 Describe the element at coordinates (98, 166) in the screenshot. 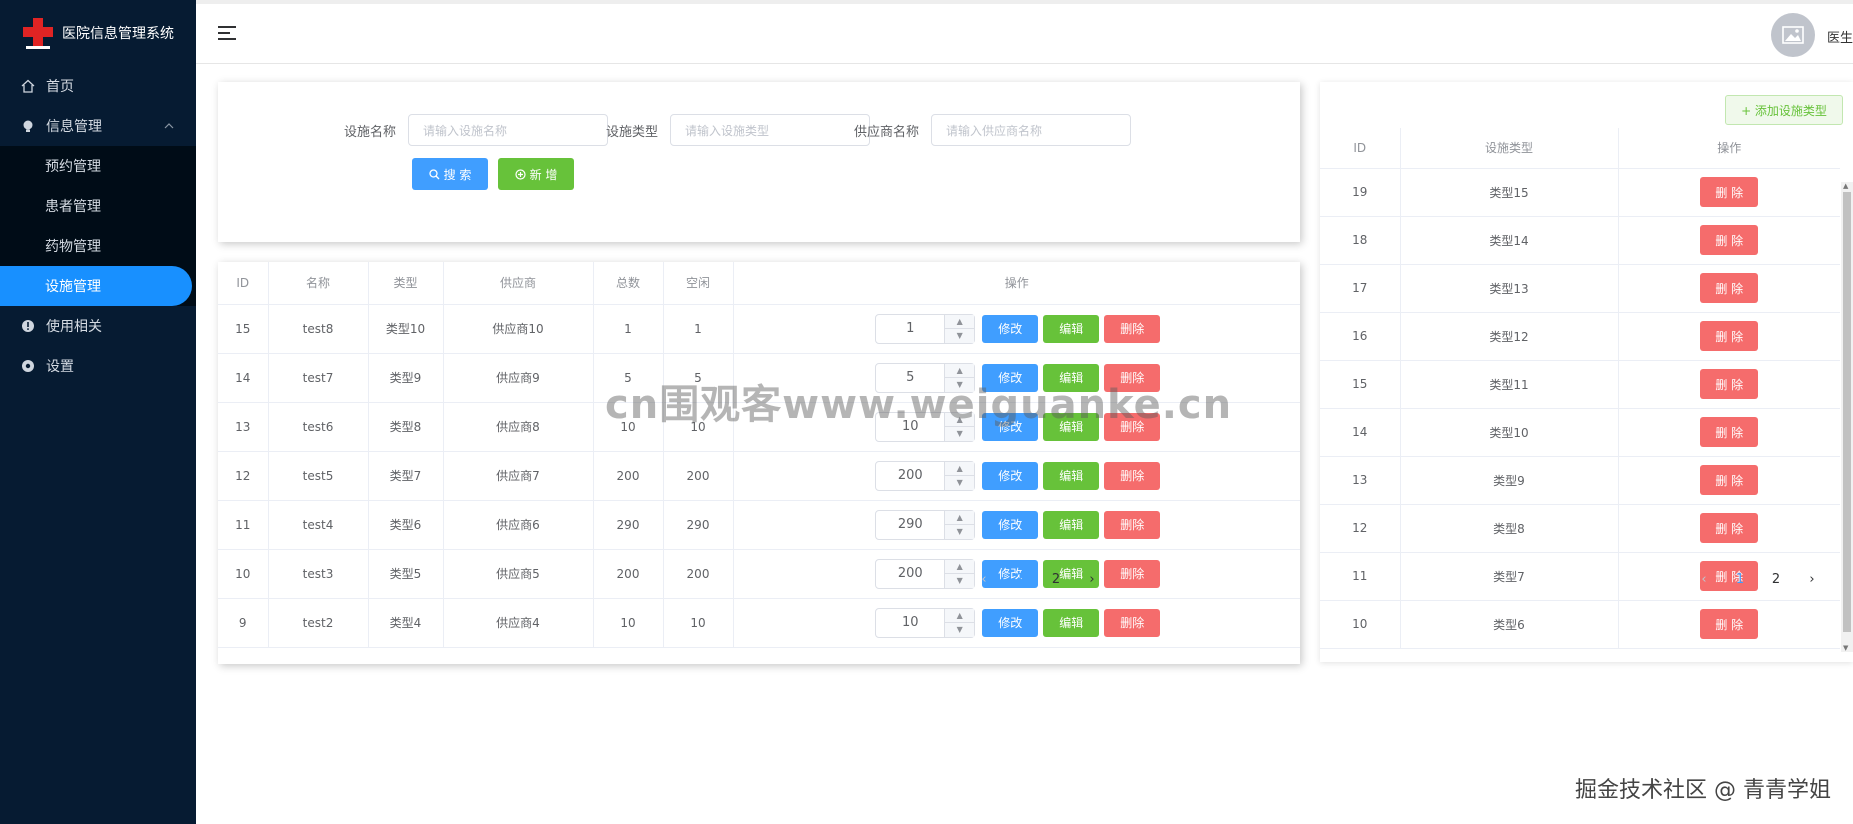

I see `sidebar-item-appointments: 预约管理` at that location.